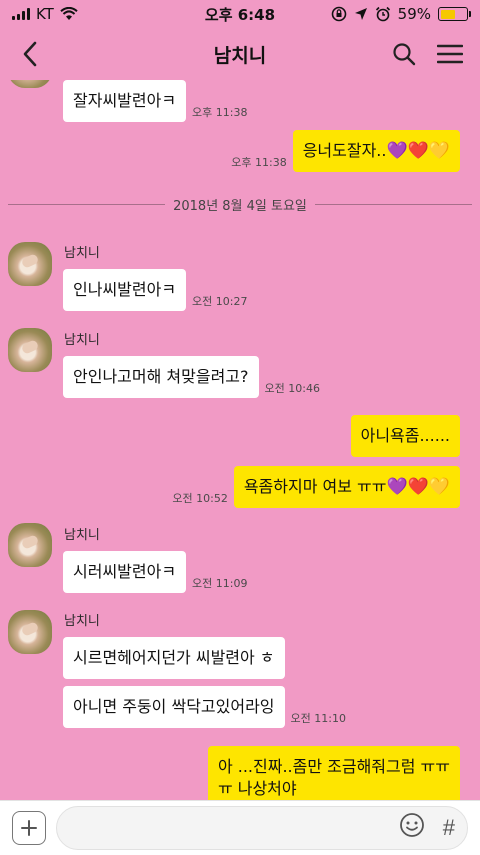  I want to click on hamburger-menu-icon, so click(450, 54).